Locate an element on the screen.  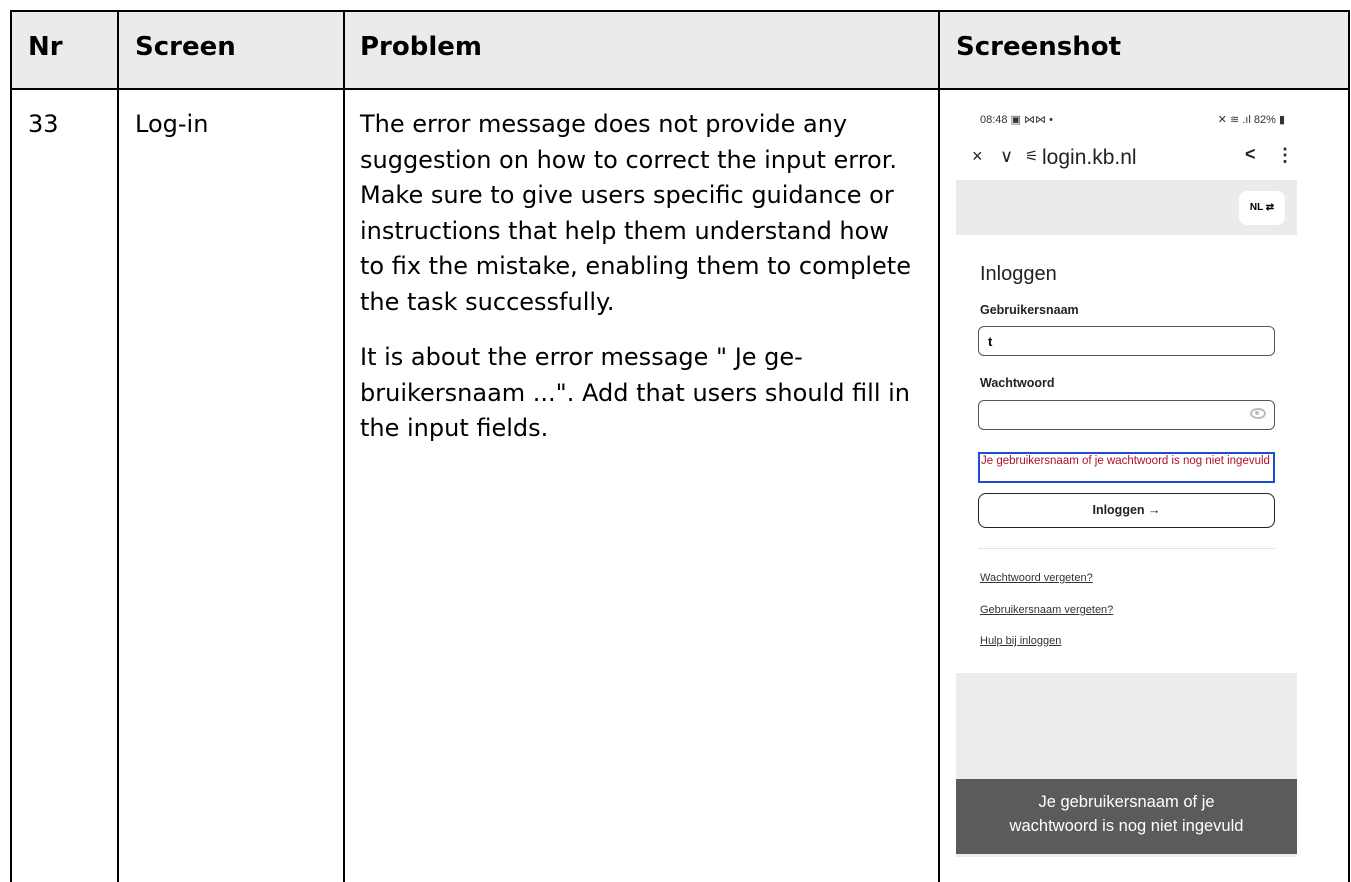
menu-icon: ⋮ is located at coordinates (1285, 155).